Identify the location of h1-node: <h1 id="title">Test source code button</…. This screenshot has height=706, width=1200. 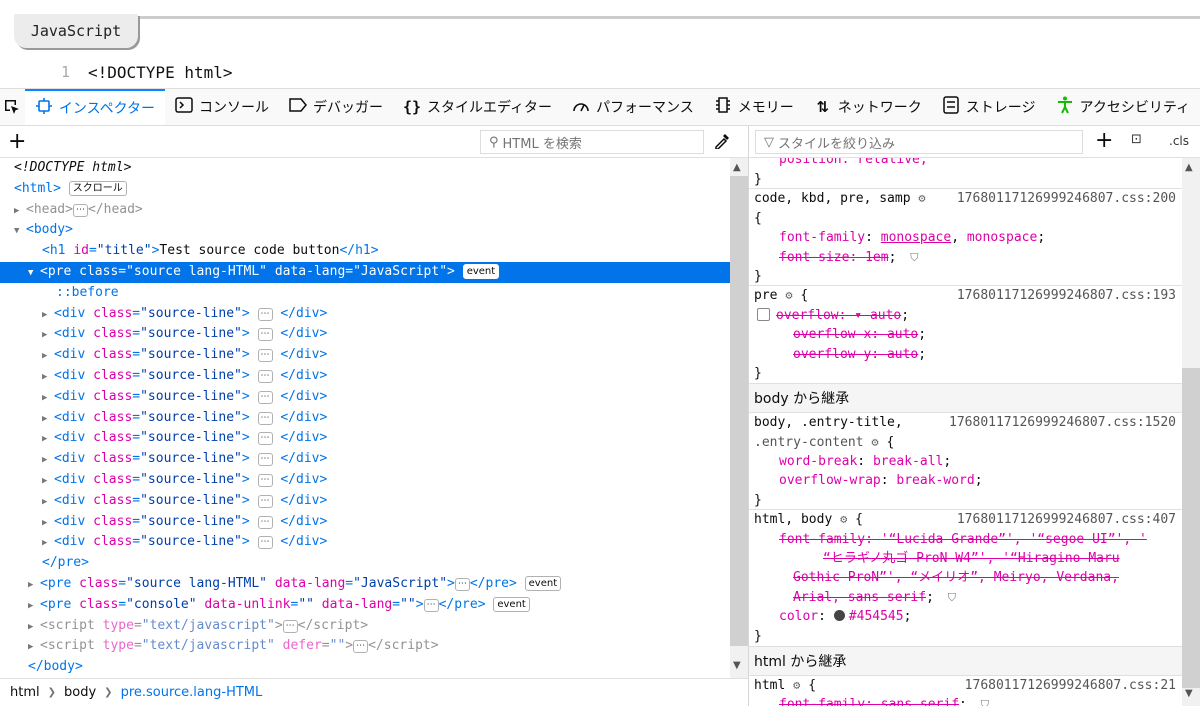
(365, 251).